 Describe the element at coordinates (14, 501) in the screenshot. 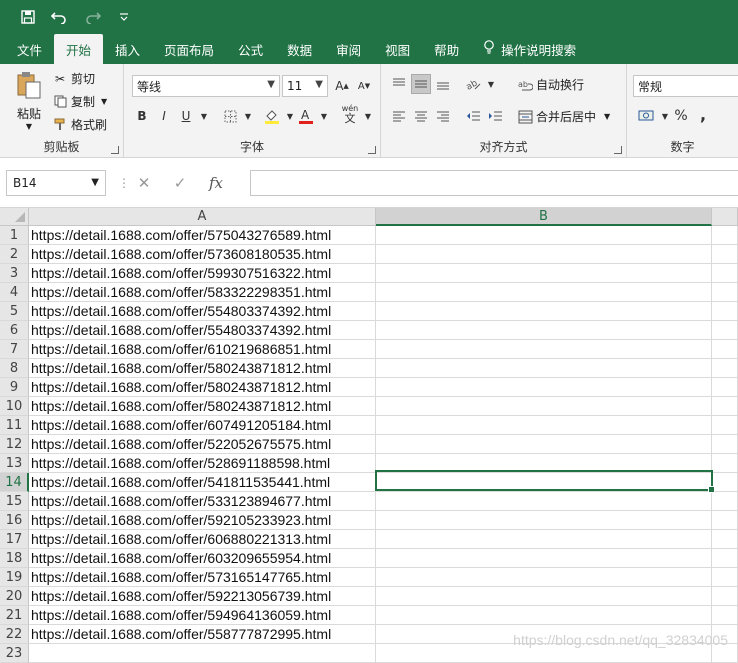

I see `row-header: 15` at that location.